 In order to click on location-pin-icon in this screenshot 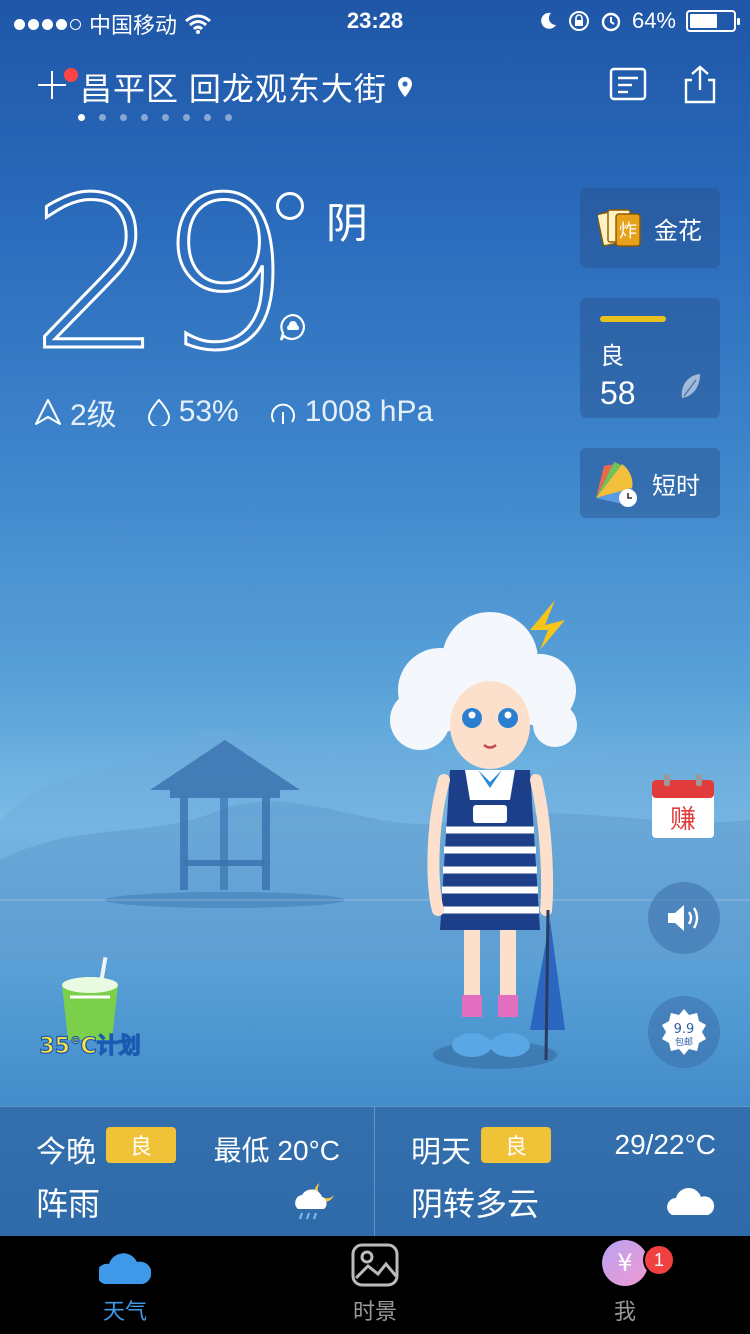, I will do `click(404, 87)`.